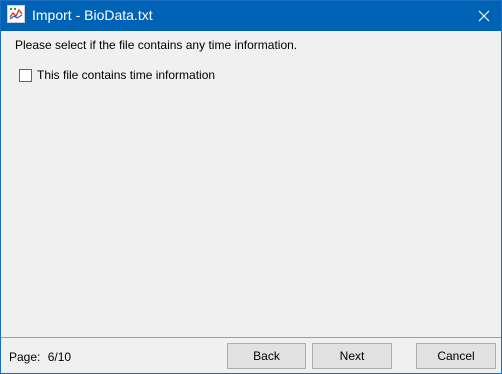 Image resolution: width=502 pixels, height=374 pixels. I want to click on dialog-footer: Page: 6/10 Back Next Cancel, so click(251, 355).